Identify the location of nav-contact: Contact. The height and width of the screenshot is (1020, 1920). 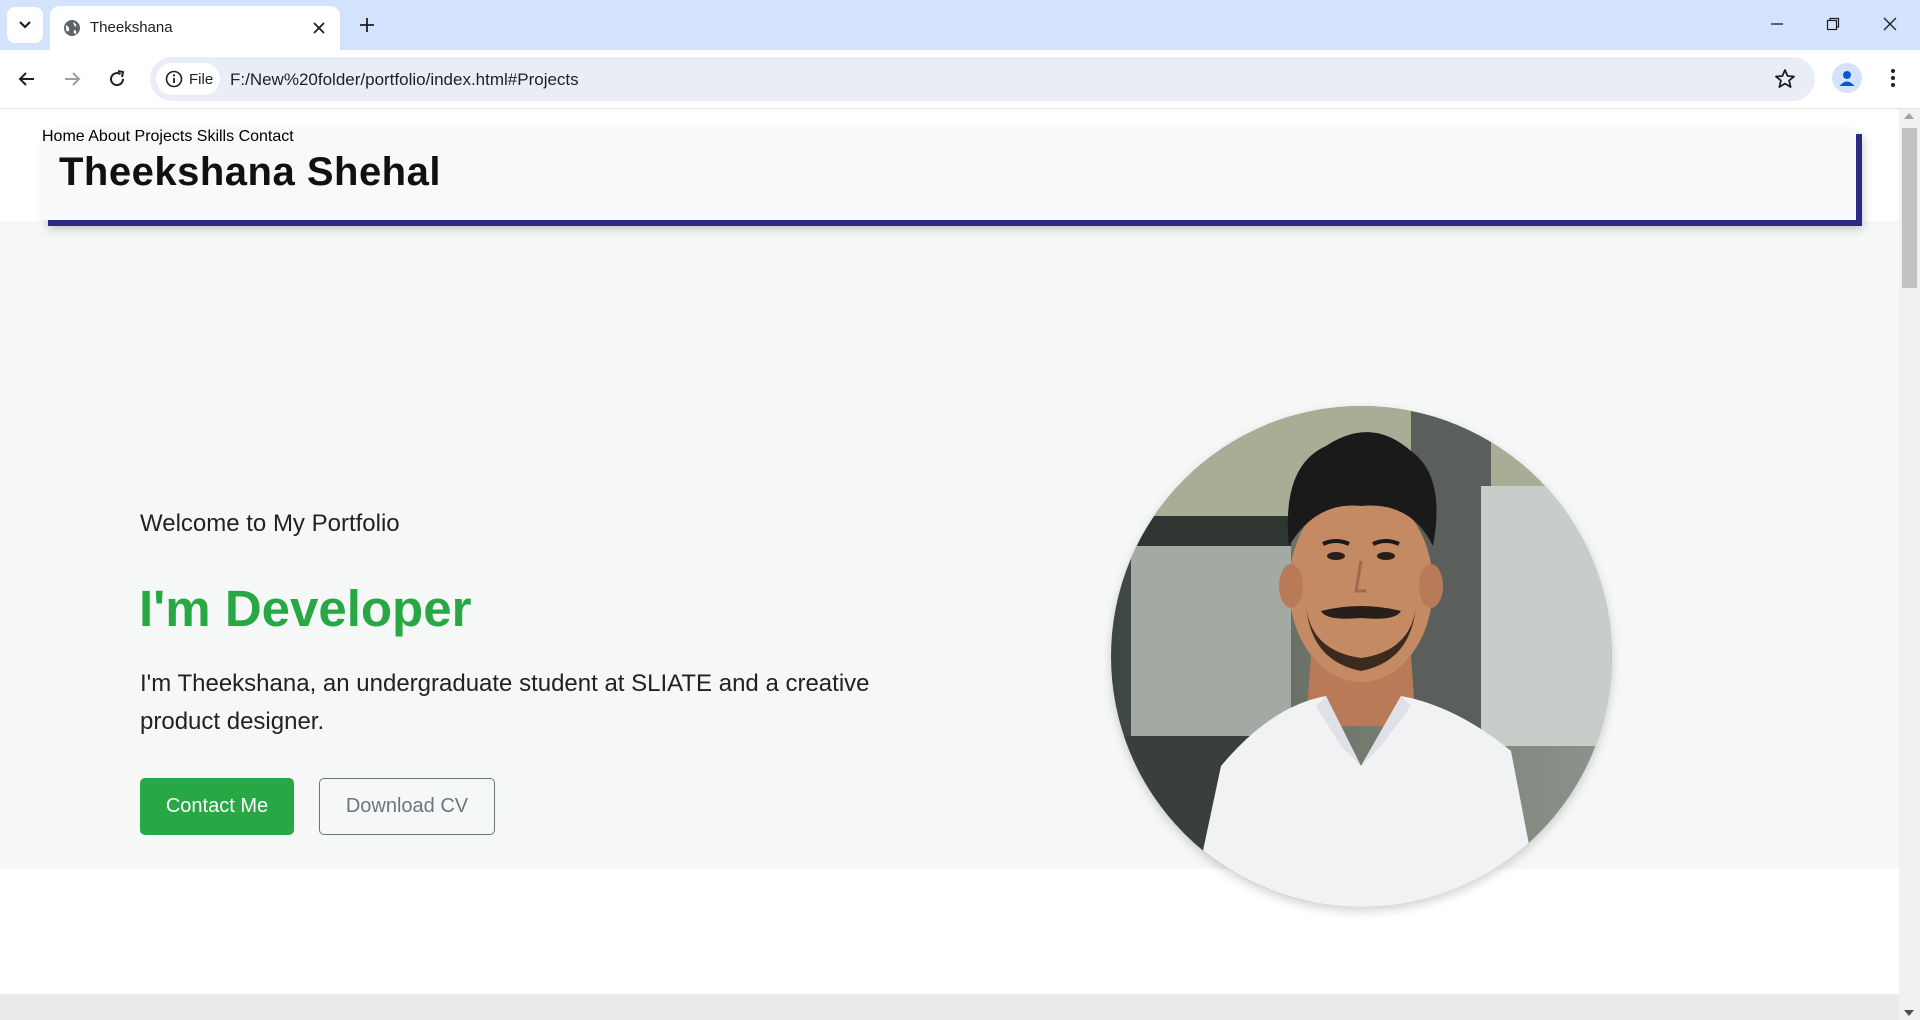
(266, 136).